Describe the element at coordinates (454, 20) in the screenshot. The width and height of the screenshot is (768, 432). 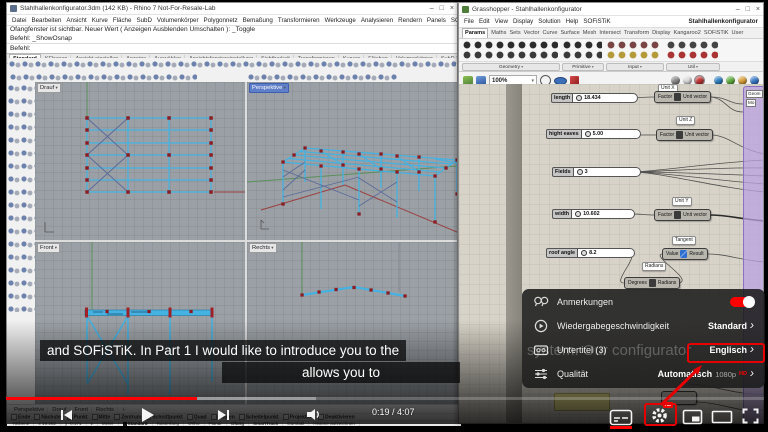
I see `menu-sofistik: SOFiSTiK` at that location.